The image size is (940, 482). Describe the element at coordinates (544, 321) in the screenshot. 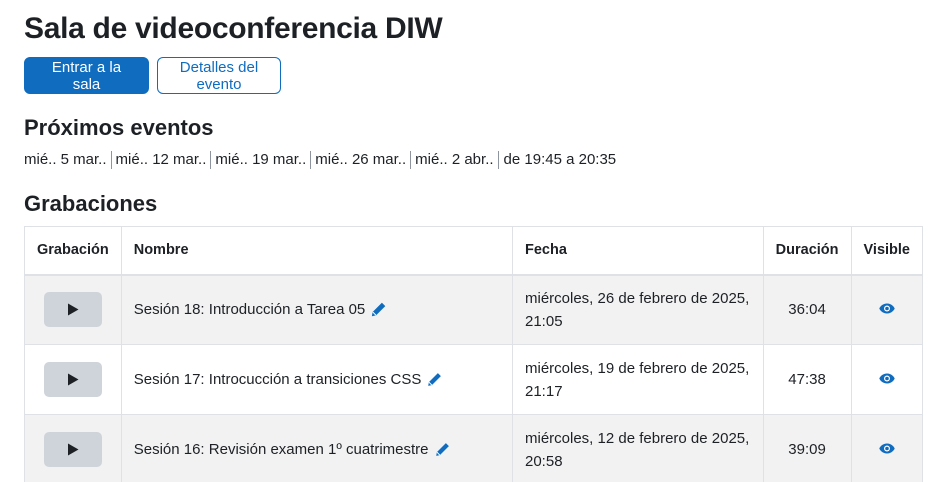

I see `recording-date-line2: 21:05` at that location.